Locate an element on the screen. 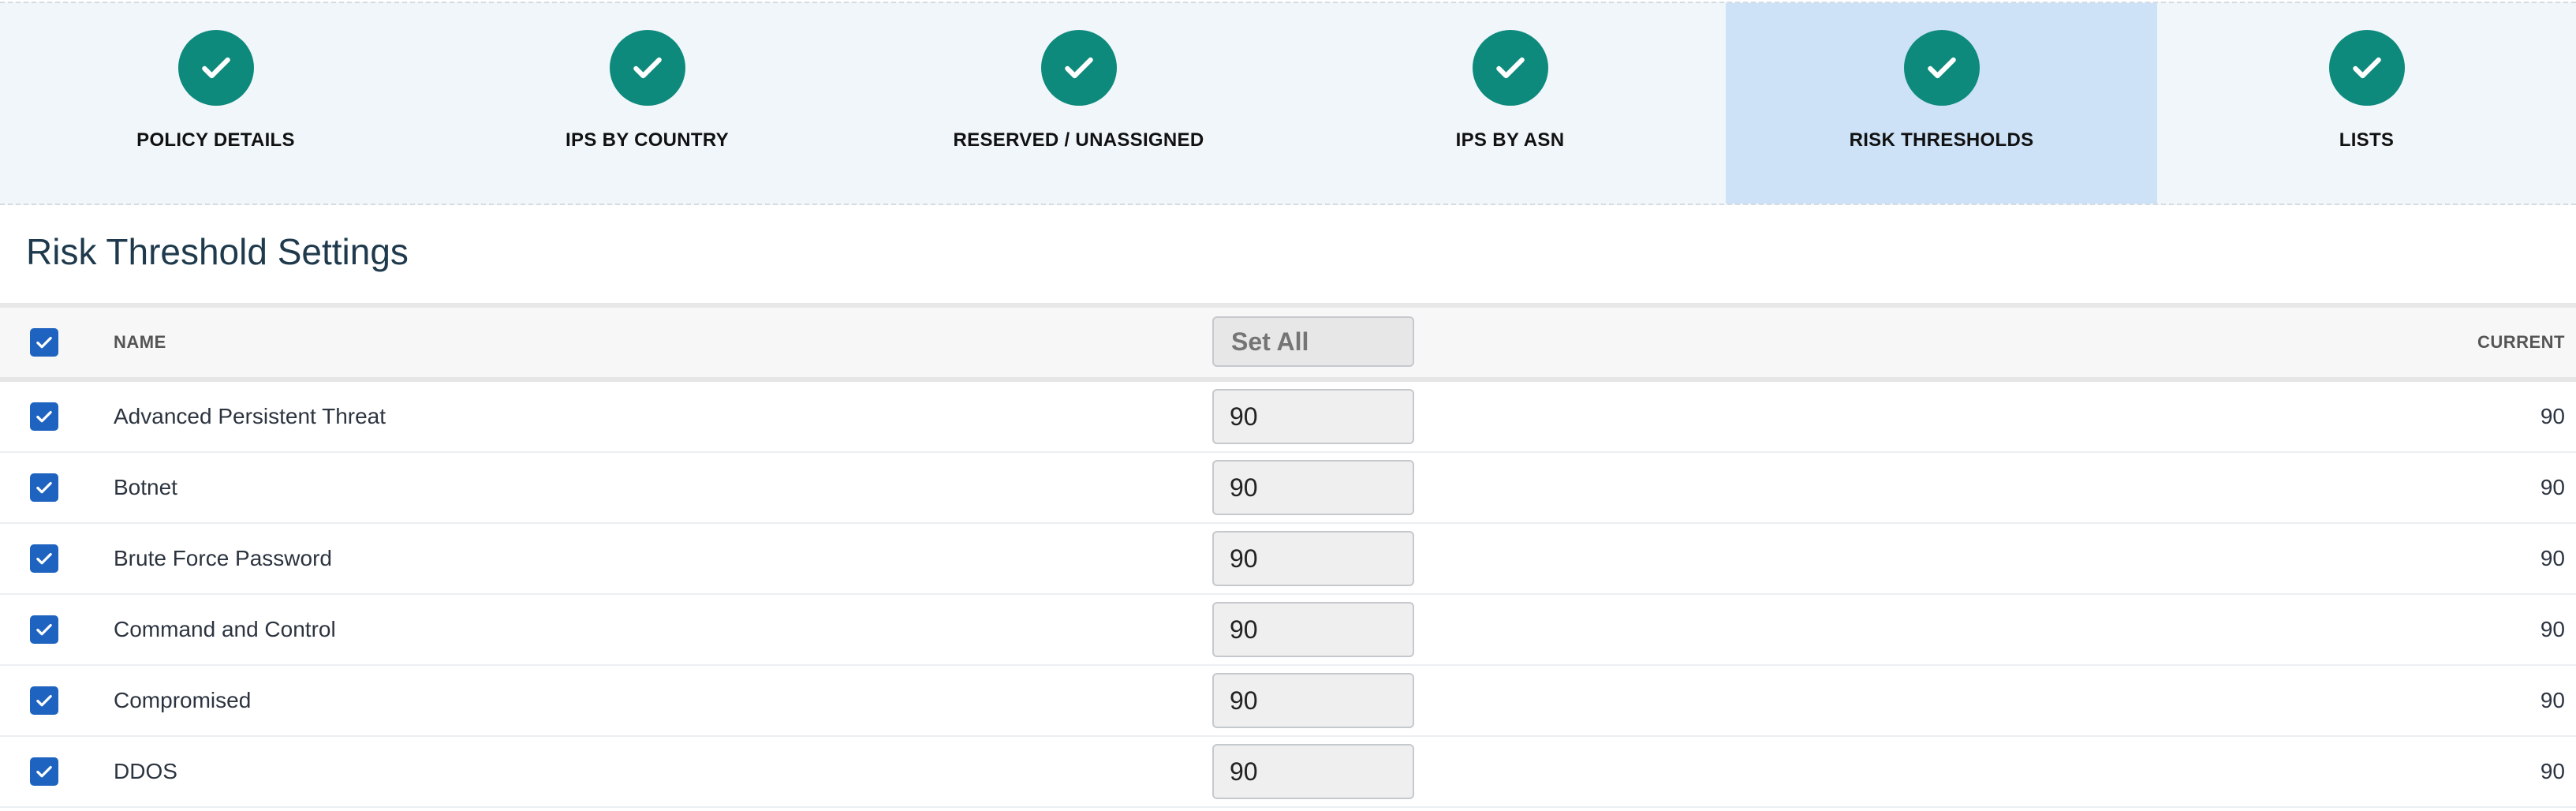 Image resolution: width=2576 pixels, height=811 pixels. step-ips-by-country: IPS BY COUNTRY is located at coordinates (647, 104).